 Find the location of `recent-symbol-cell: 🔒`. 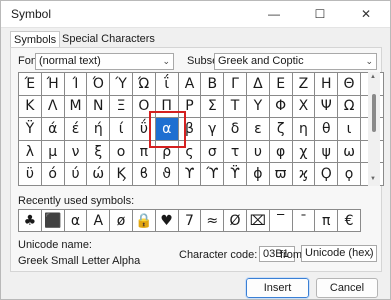

recent-symbol-cell: 🔒 is located at coordinates (144, 221).